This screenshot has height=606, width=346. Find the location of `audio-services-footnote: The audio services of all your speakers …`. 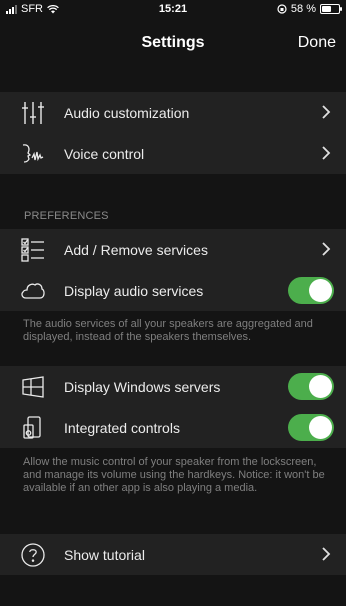

audio-services-footnote: The audio services of all your speakers … is located at coordinates (168, 330).